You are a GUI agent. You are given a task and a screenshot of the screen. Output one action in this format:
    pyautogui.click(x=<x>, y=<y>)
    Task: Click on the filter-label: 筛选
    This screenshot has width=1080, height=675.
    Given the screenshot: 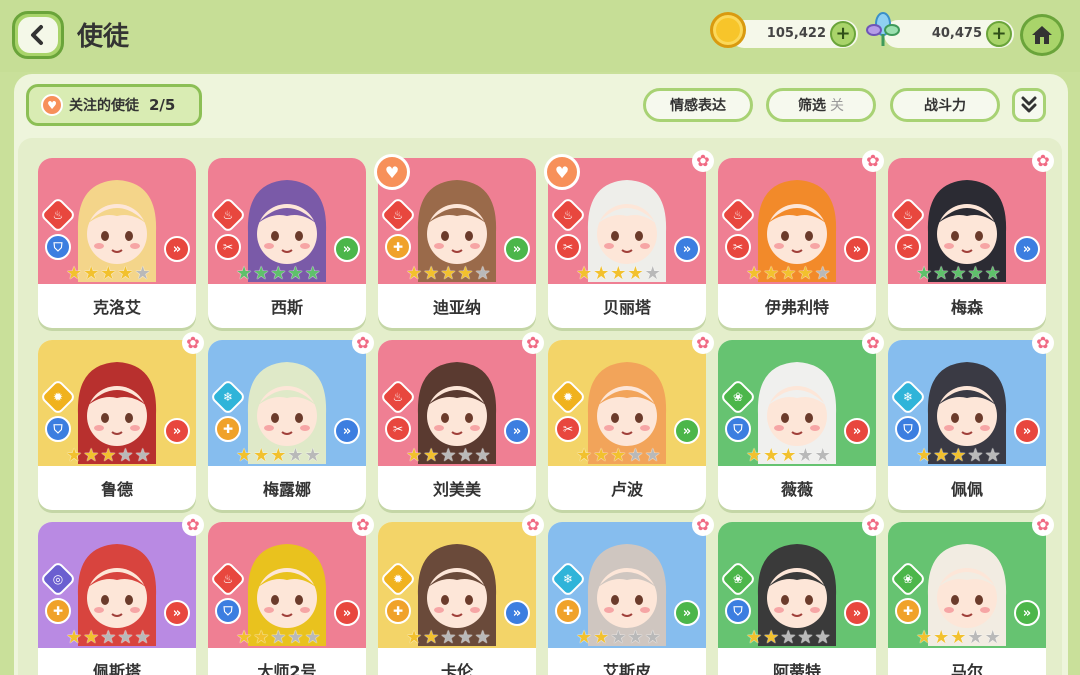 What is the action you would take?
    pyautogui.click(x=812, y=106)
    